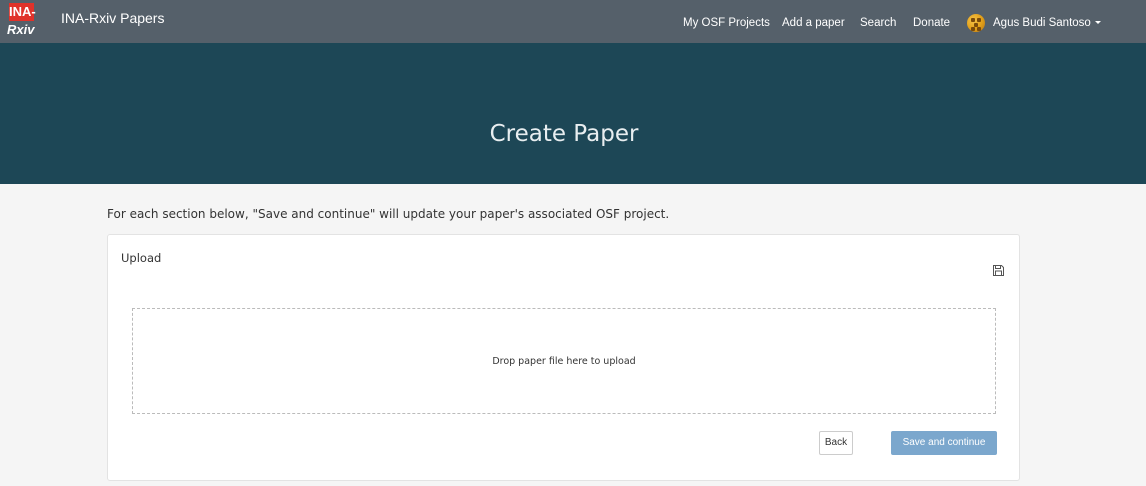  I want to click on nav-donate: Donate, so click(931, 21).